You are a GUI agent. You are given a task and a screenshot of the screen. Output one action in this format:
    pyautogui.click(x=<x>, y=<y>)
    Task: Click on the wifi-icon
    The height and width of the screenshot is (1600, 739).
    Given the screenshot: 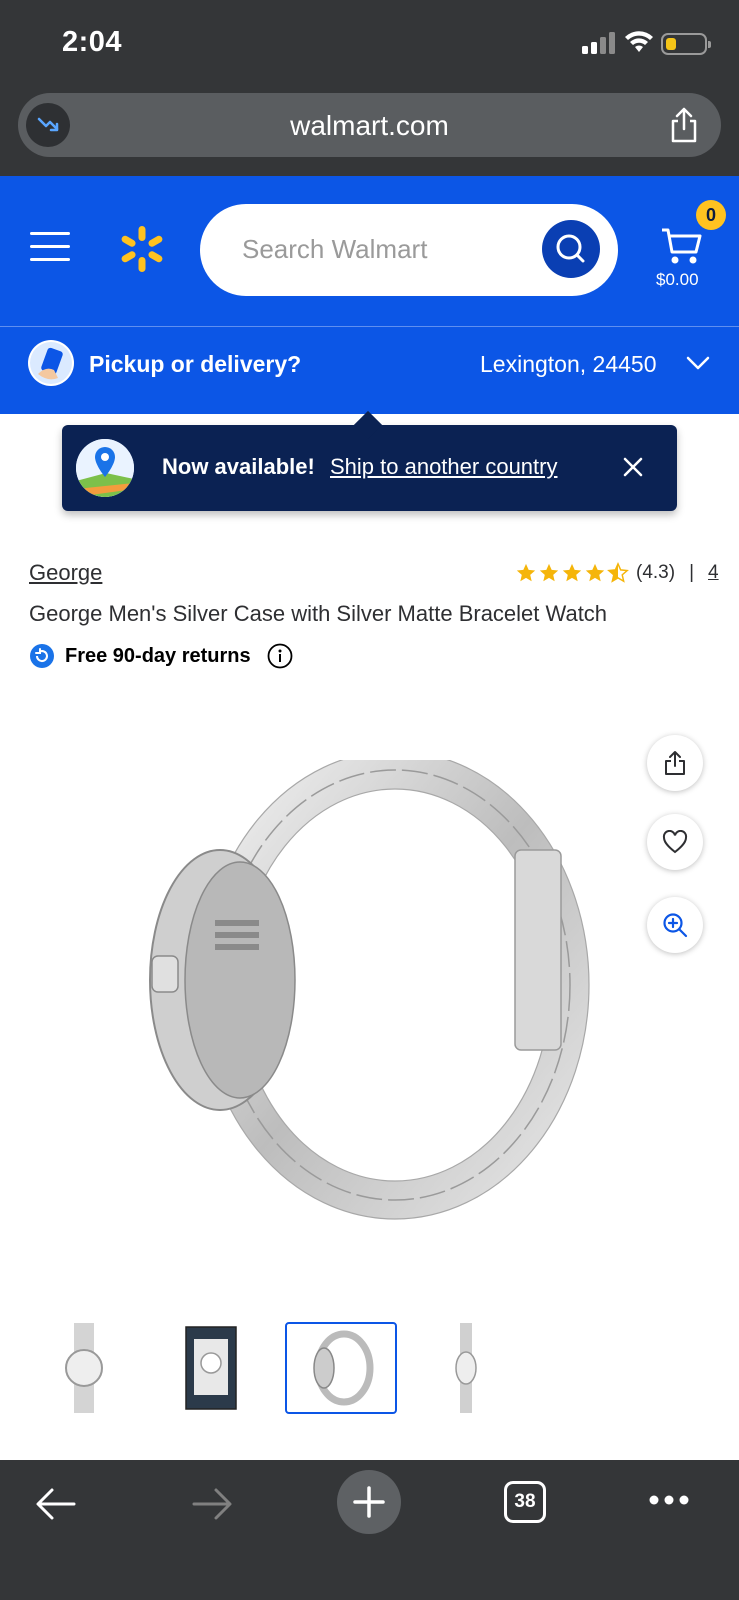 What is the action you would take?
    pyautogui.click(x=639, y=41)
    